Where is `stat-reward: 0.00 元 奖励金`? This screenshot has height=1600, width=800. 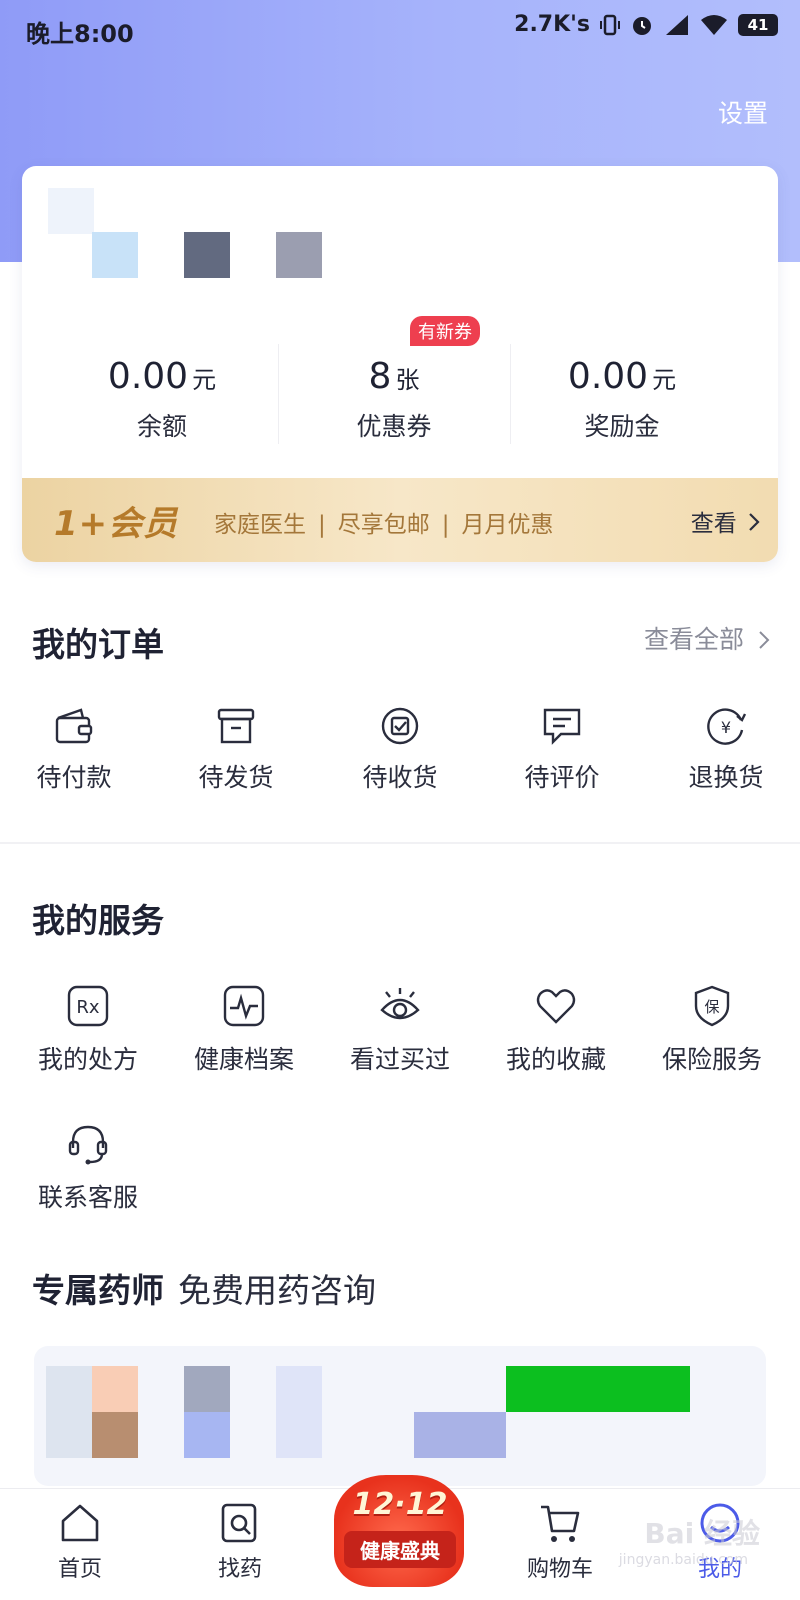
stat-reward: 0.00 元 奖励金 is located at coordinates (622, 386).